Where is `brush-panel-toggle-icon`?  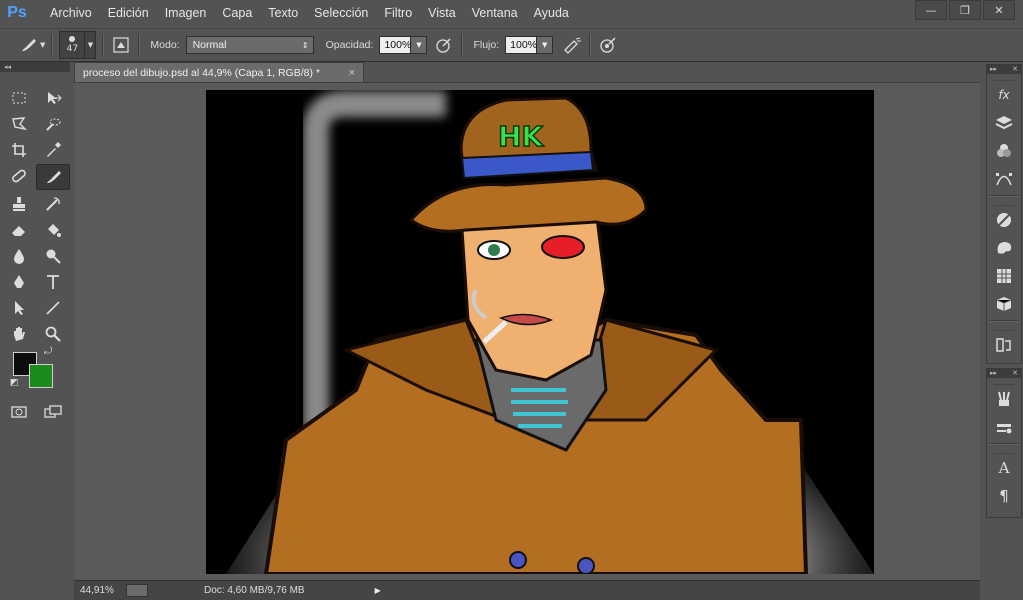 brush-panel-toggle-icon is located at coordinates (121, 45).